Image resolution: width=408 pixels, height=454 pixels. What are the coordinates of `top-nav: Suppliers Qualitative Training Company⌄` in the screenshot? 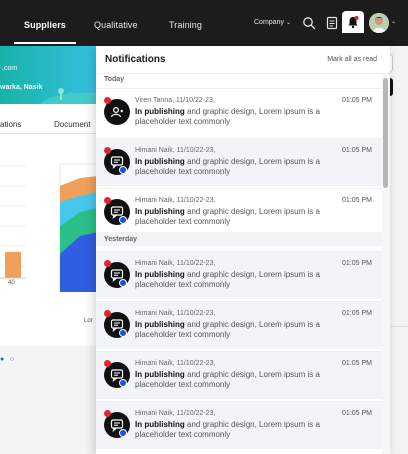 It's located at (204, 23).